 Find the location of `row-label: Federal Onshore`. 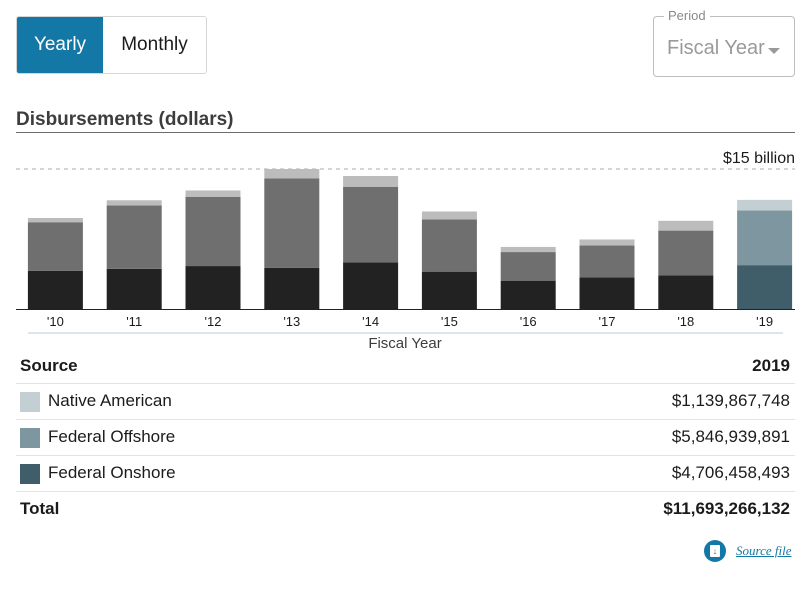

row-label: Federal Onshore is located at coordinates (112, 472).